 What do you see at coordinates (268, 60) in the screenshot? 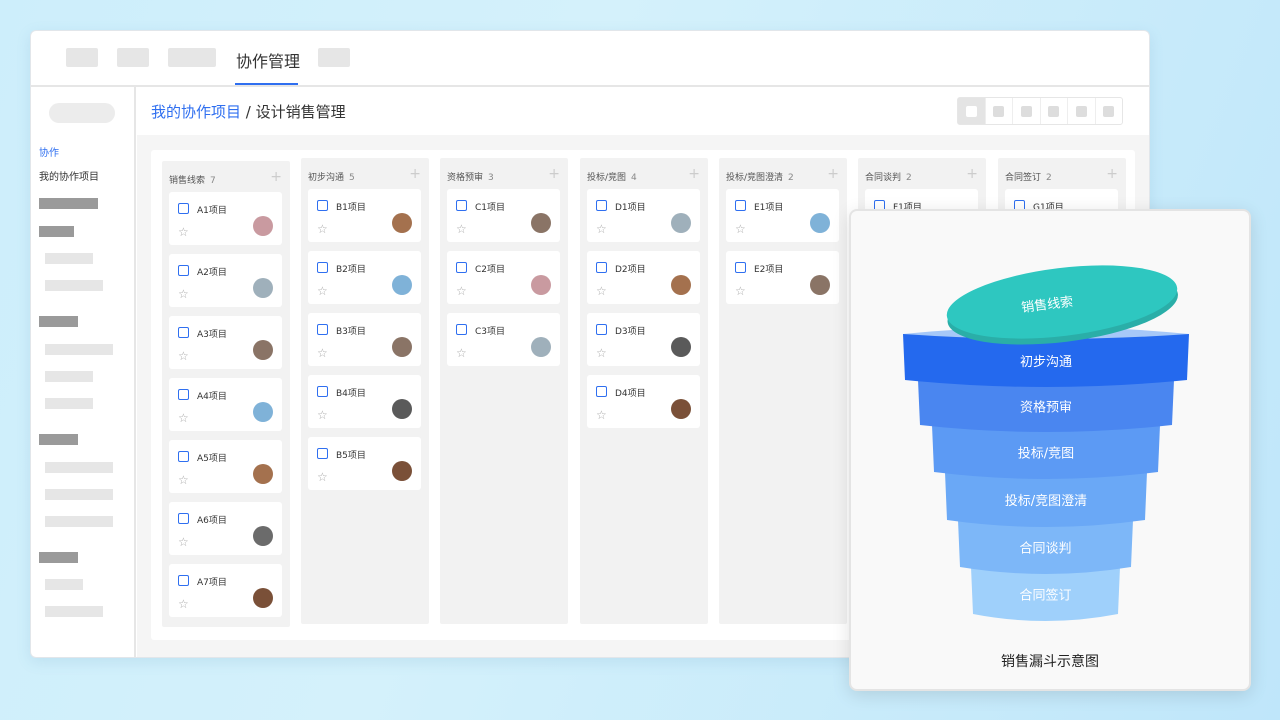
I see `nav-tab-collaboration: 协作管理` at bounding box center [268, 60].